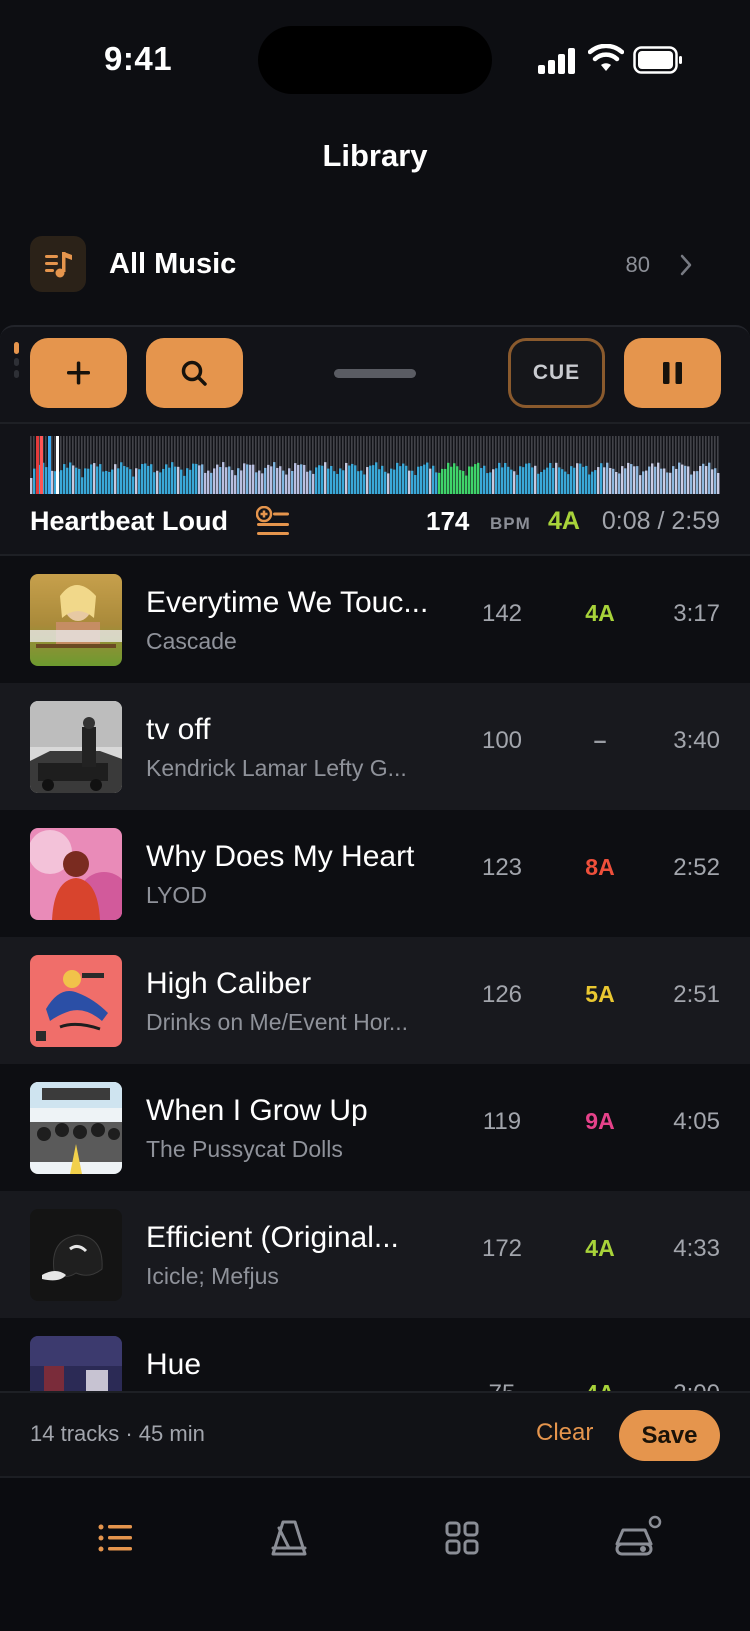  I want to click on waveform, so click(375, 465).